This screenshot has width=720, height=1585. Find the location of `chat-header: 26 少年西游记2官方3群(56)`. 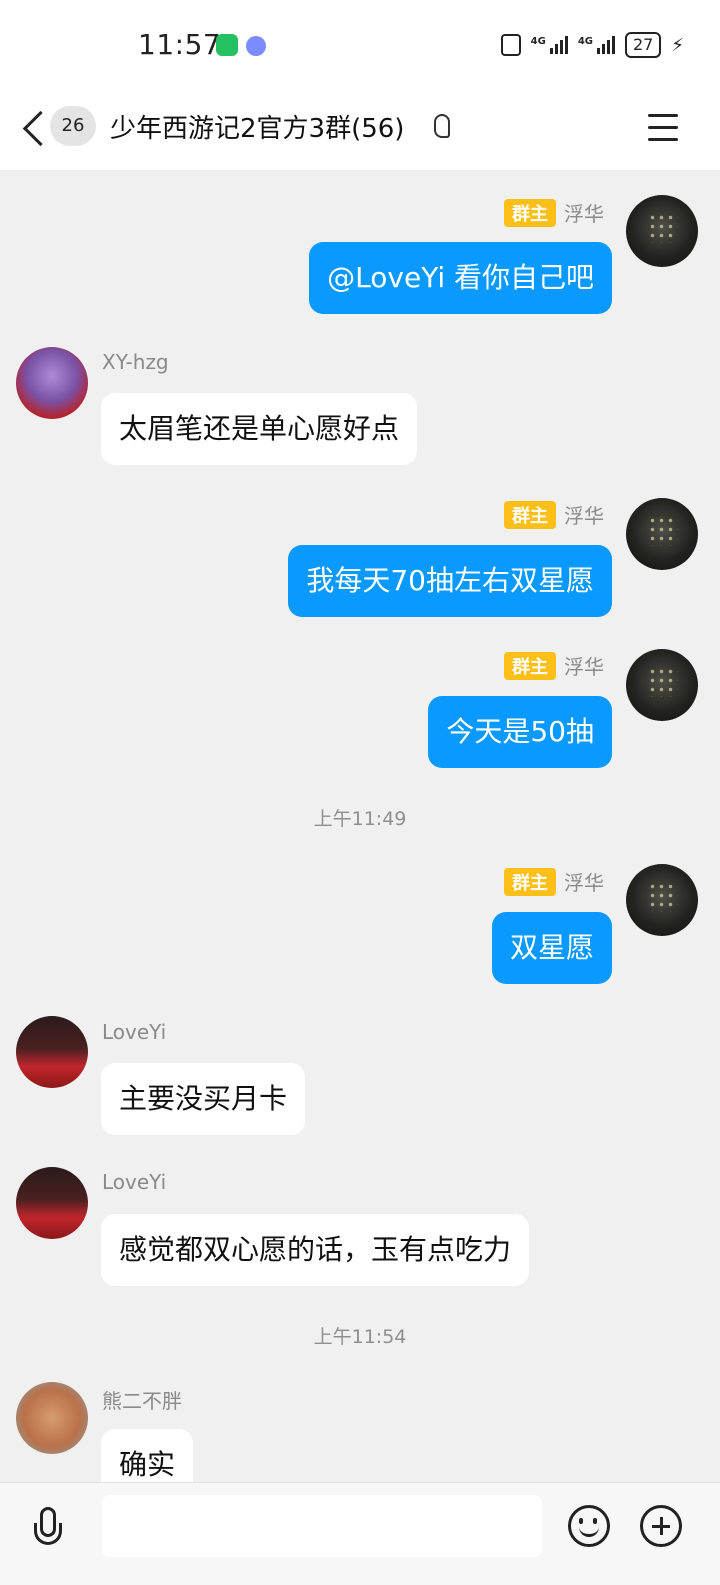

chat-header: 26 少年西游记2官方3群(56) is located at coordinates (360, 130).